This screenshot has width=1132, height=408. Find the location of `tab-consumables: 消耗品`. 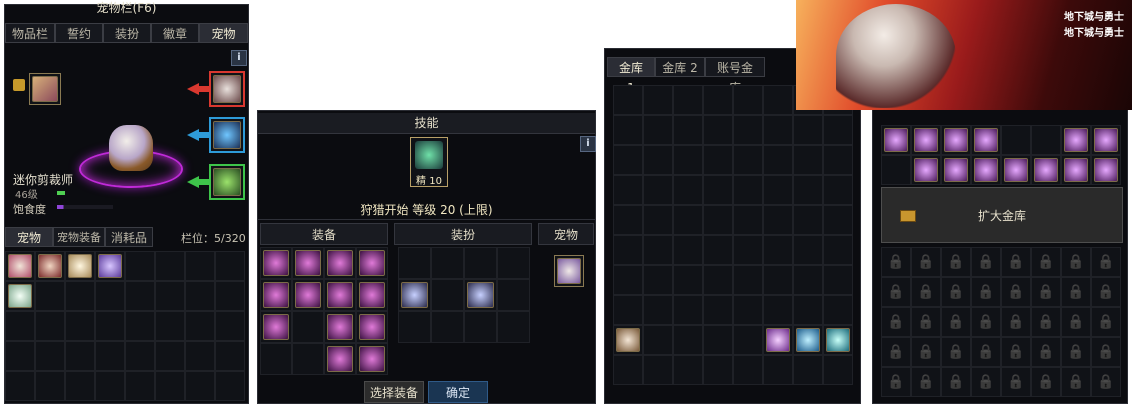

tab-consumables: 消耗品 is located at coordinates (129, 237).